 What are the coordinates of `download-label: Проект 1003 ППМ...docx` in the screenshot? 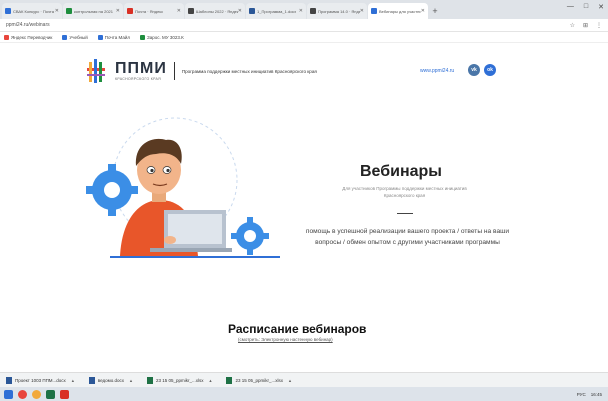 It's located at (40, 380).